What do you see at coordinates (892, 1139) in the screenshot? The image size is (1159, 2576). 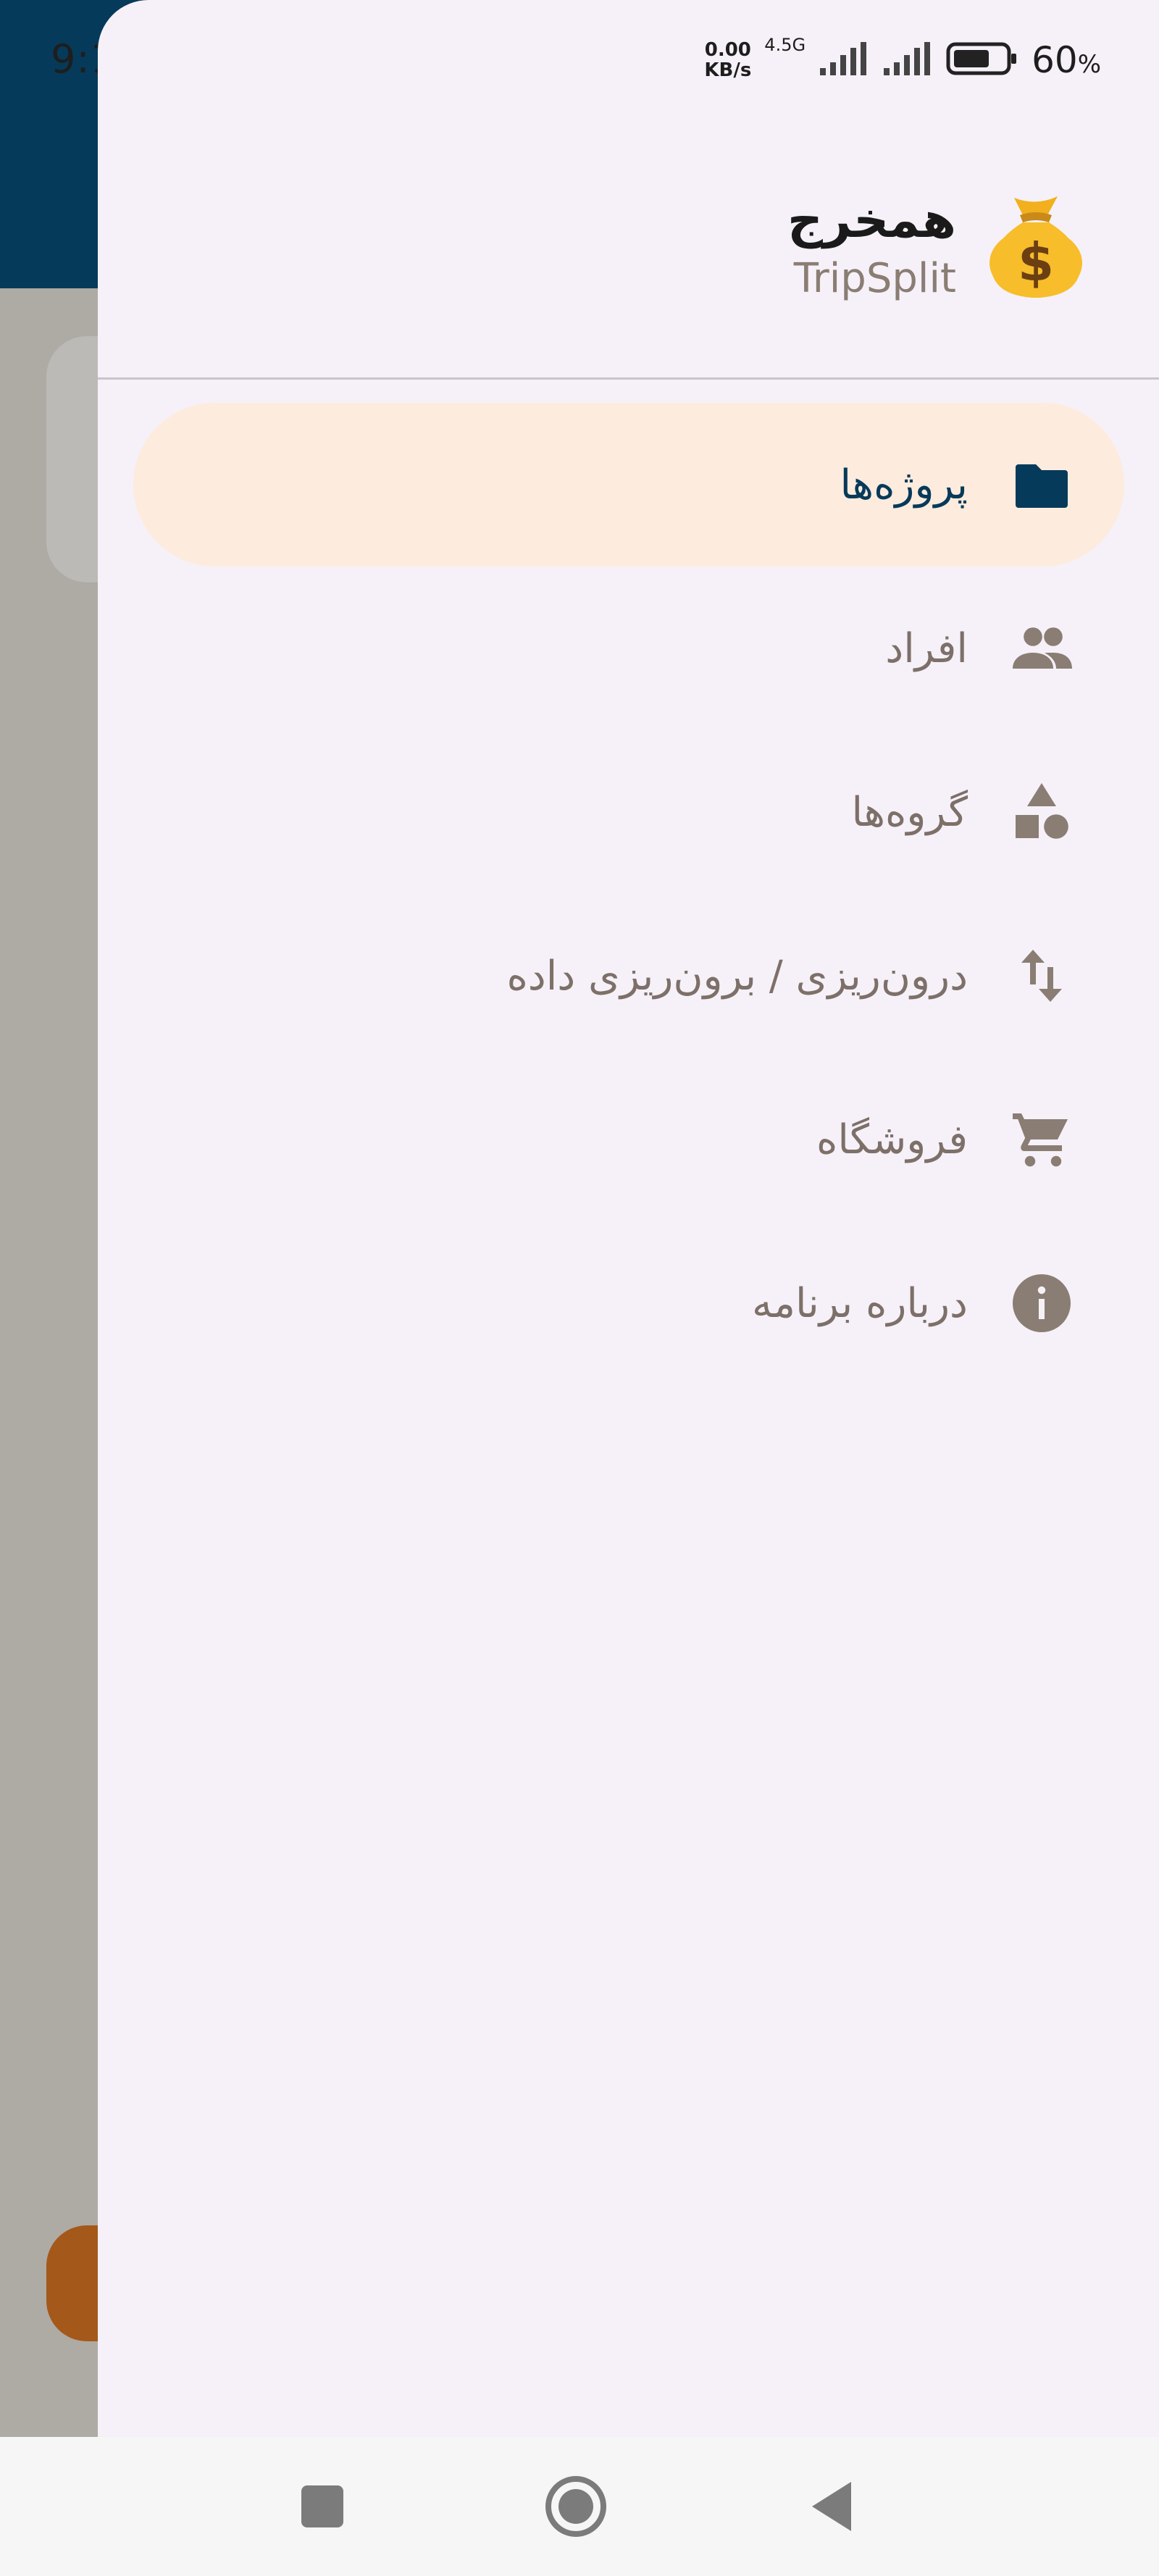 I see `drawer-item-label: فروشگاه` at bounding box center [892, 1139].